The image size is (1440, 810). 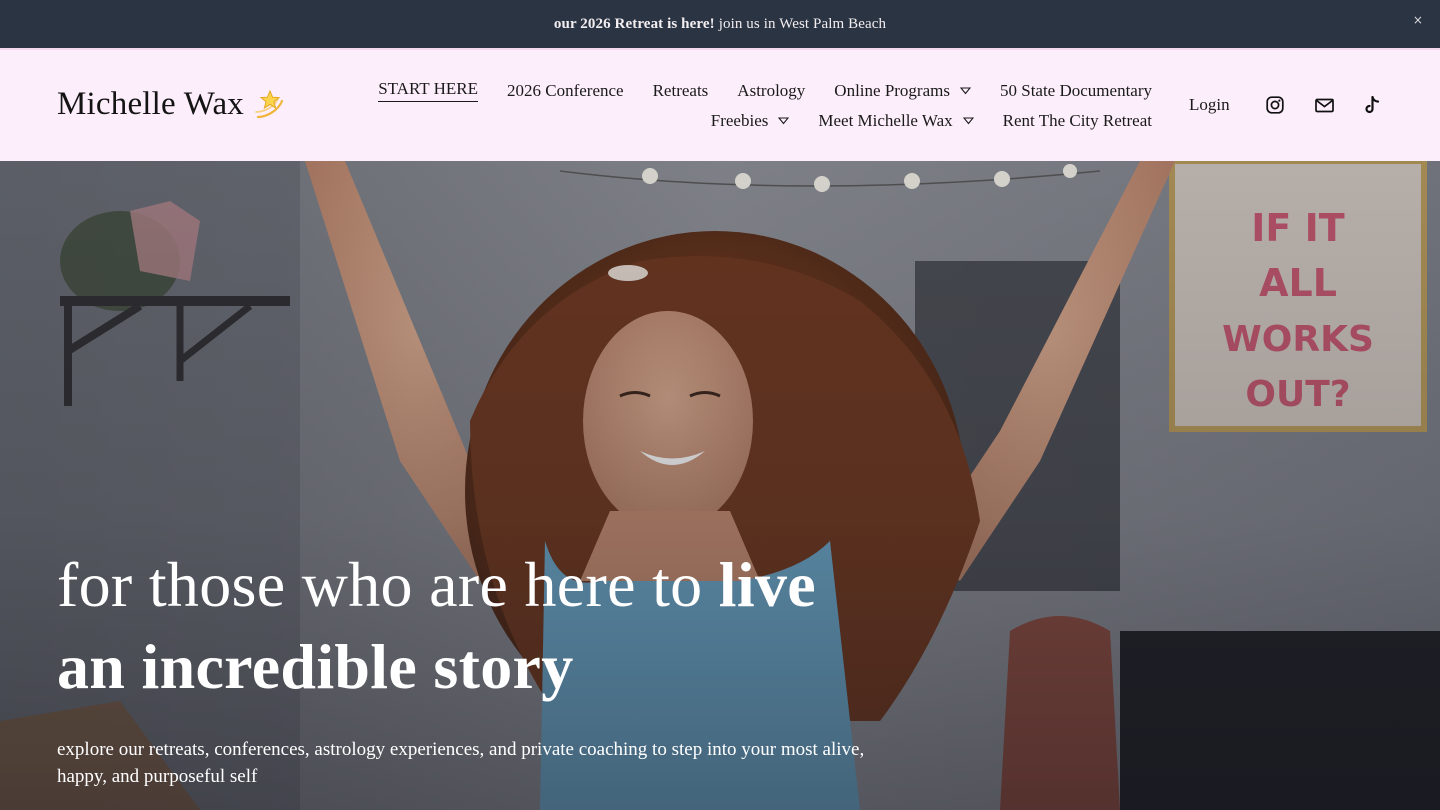 I want to click on nav-retreats: Retreats, so click(x=681, y=91).